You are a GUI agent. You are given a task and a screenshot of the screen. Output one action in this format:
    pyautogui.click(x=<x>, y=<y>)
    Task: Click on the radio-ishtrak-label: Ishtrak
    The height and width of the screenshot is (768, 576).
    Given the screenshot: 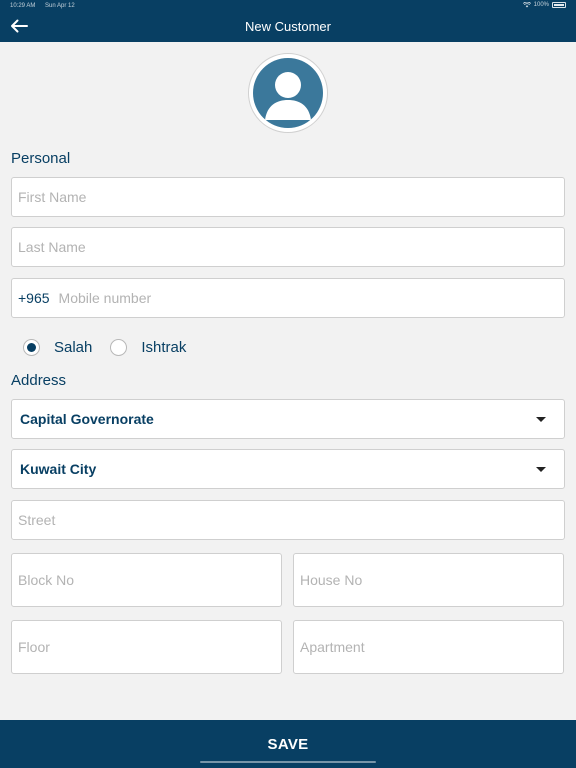 What is the action you would take?
    pyautogui.click(x=164, y=347)
    